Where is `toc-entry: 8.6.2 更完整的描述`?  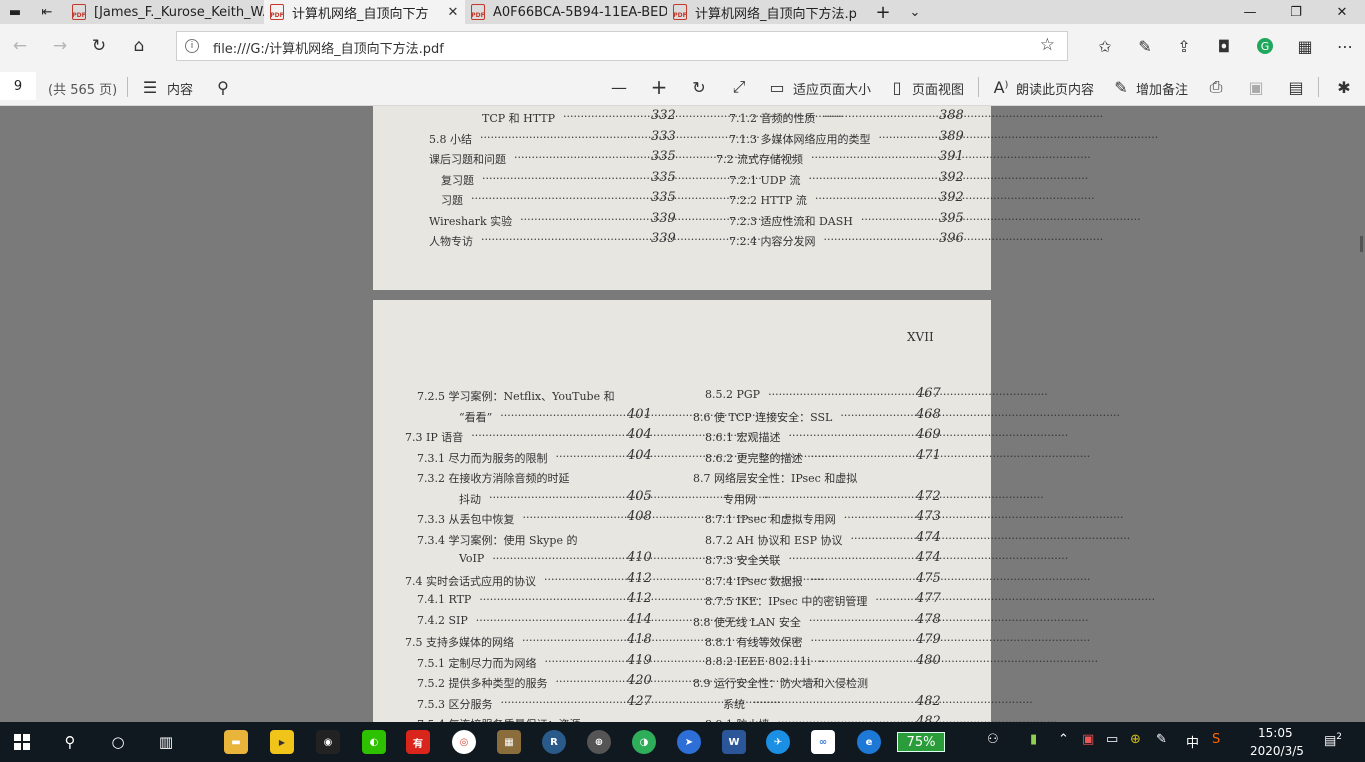
toc-entry: 8.6.2 更完整的描述 is located at coordinates (754, 458).